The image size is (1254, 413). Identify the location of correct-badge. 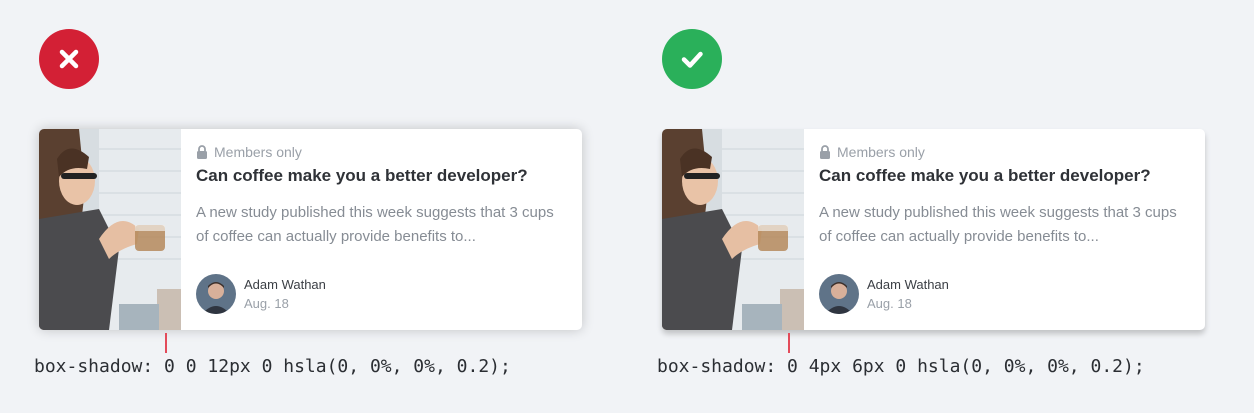
(692, 59).